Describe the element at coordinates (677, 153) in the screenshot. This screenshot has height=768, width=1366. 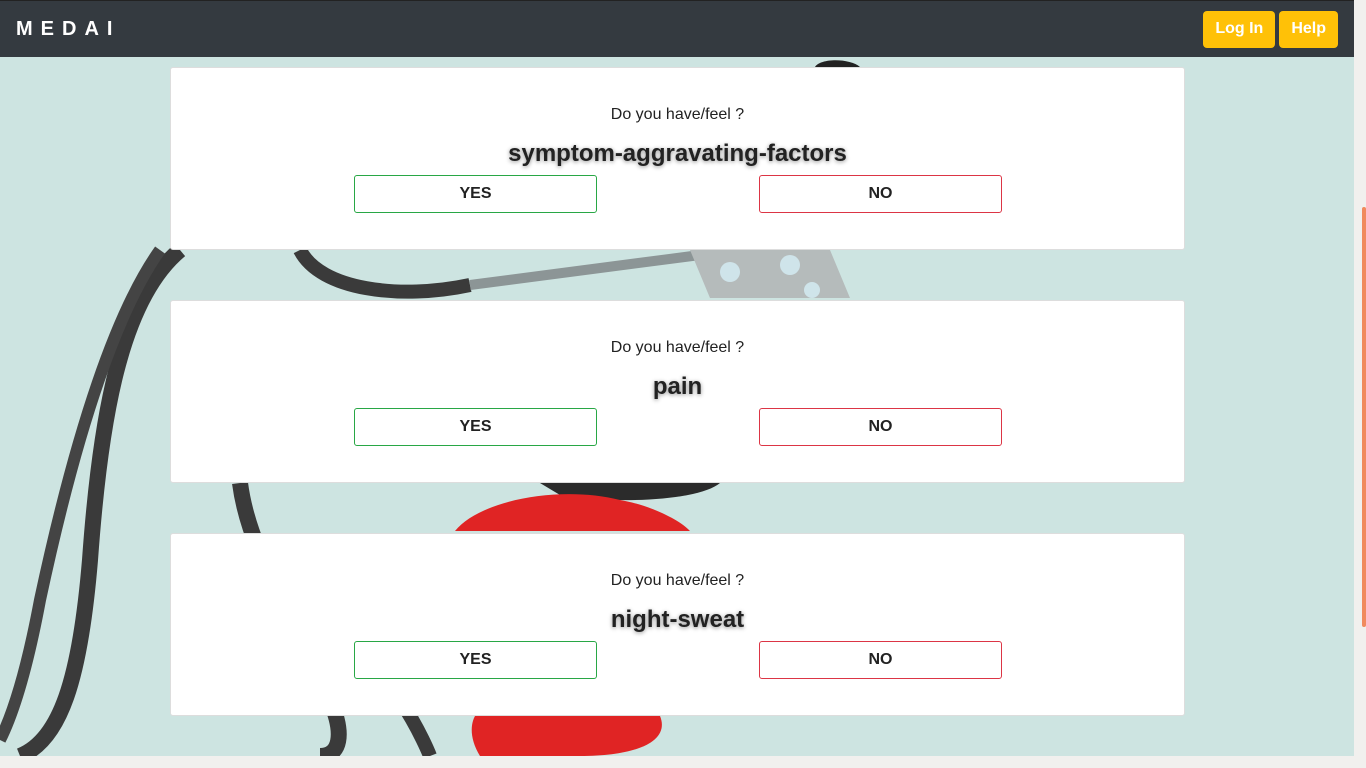
I see `symptom-name: symptom-aggravating-factors` at that location.